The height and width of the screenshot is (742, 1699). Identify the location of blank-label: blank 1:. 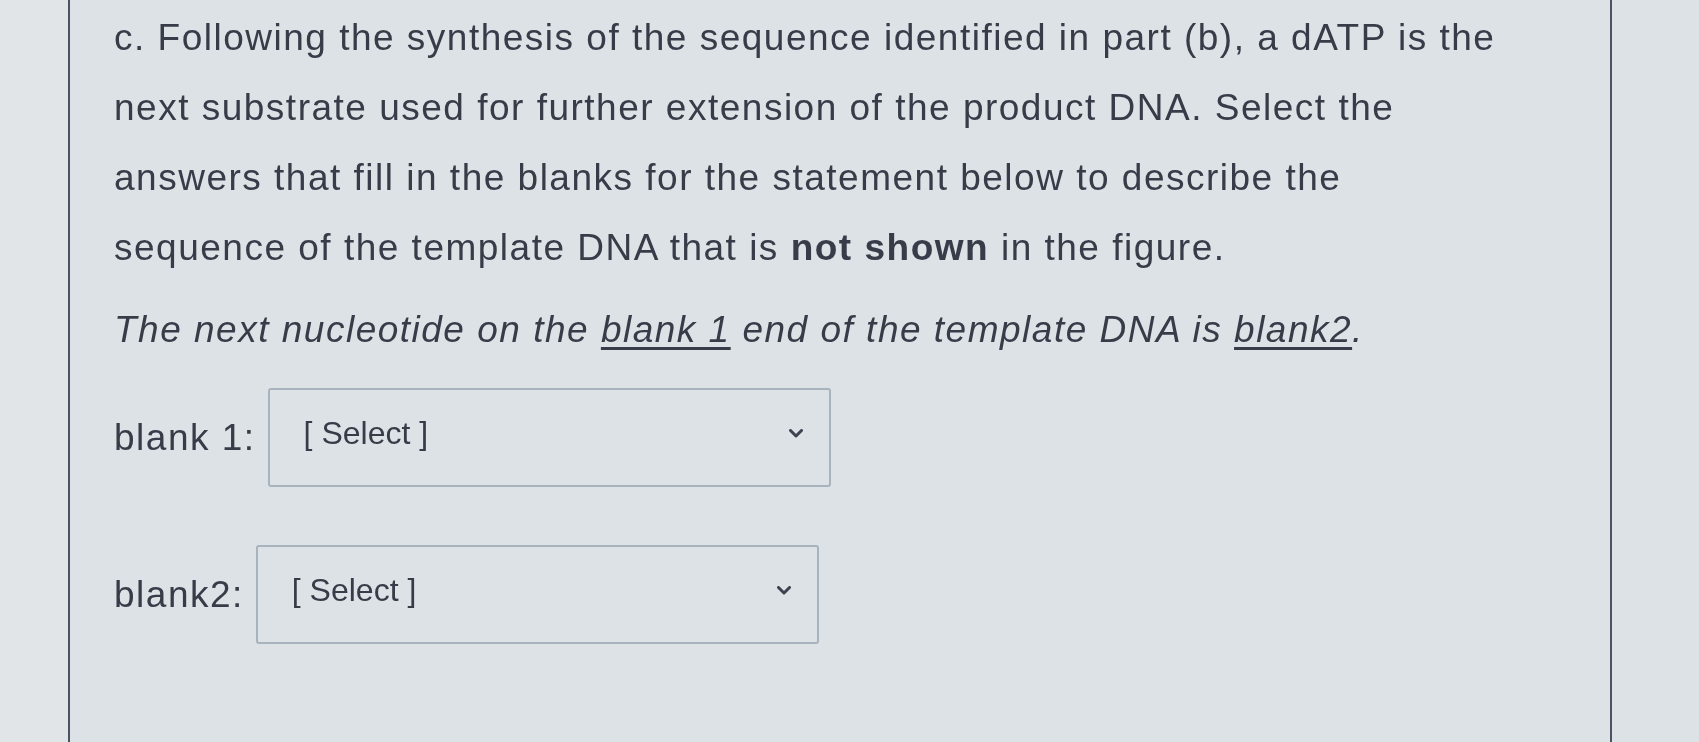
(185, 437).